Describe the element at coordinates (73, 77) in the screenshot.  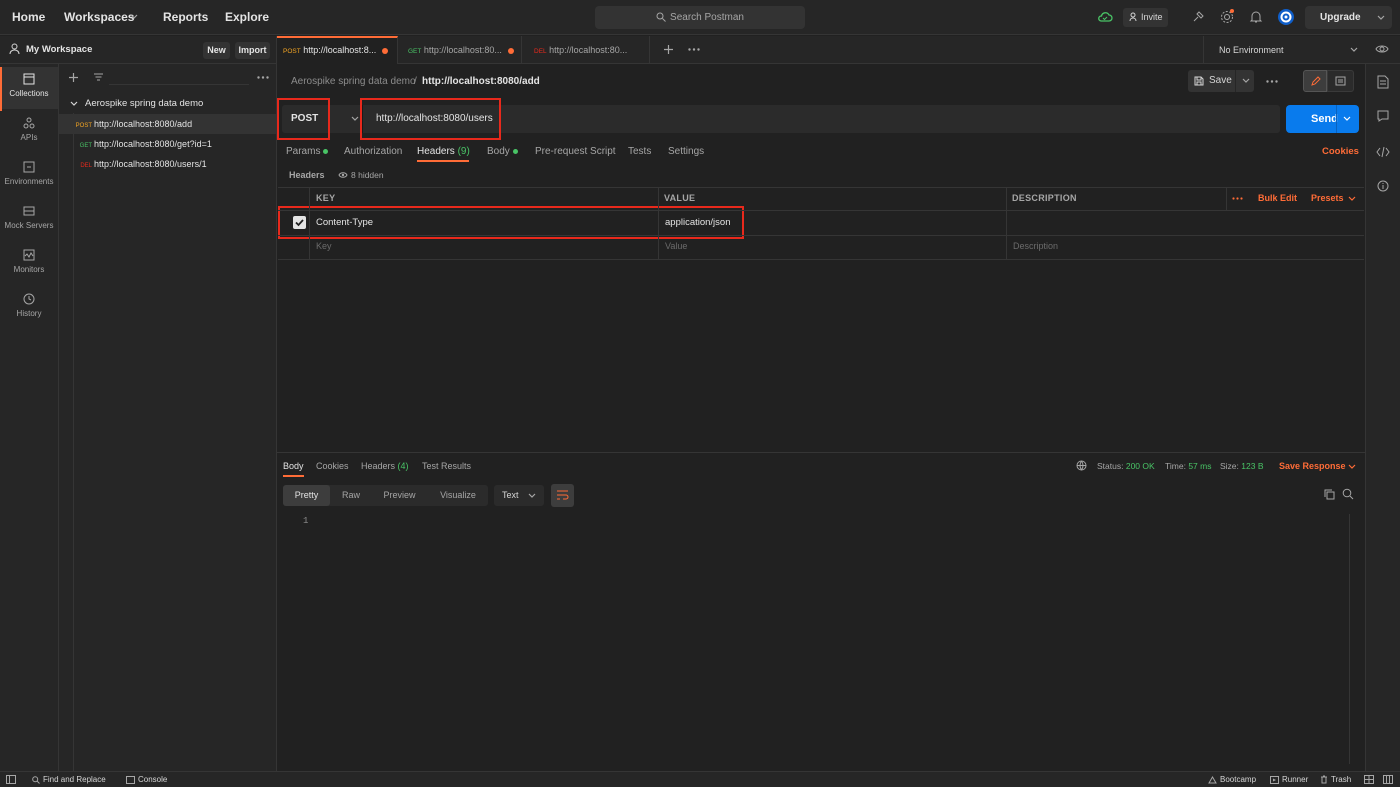
I see `add-icon` at that location.